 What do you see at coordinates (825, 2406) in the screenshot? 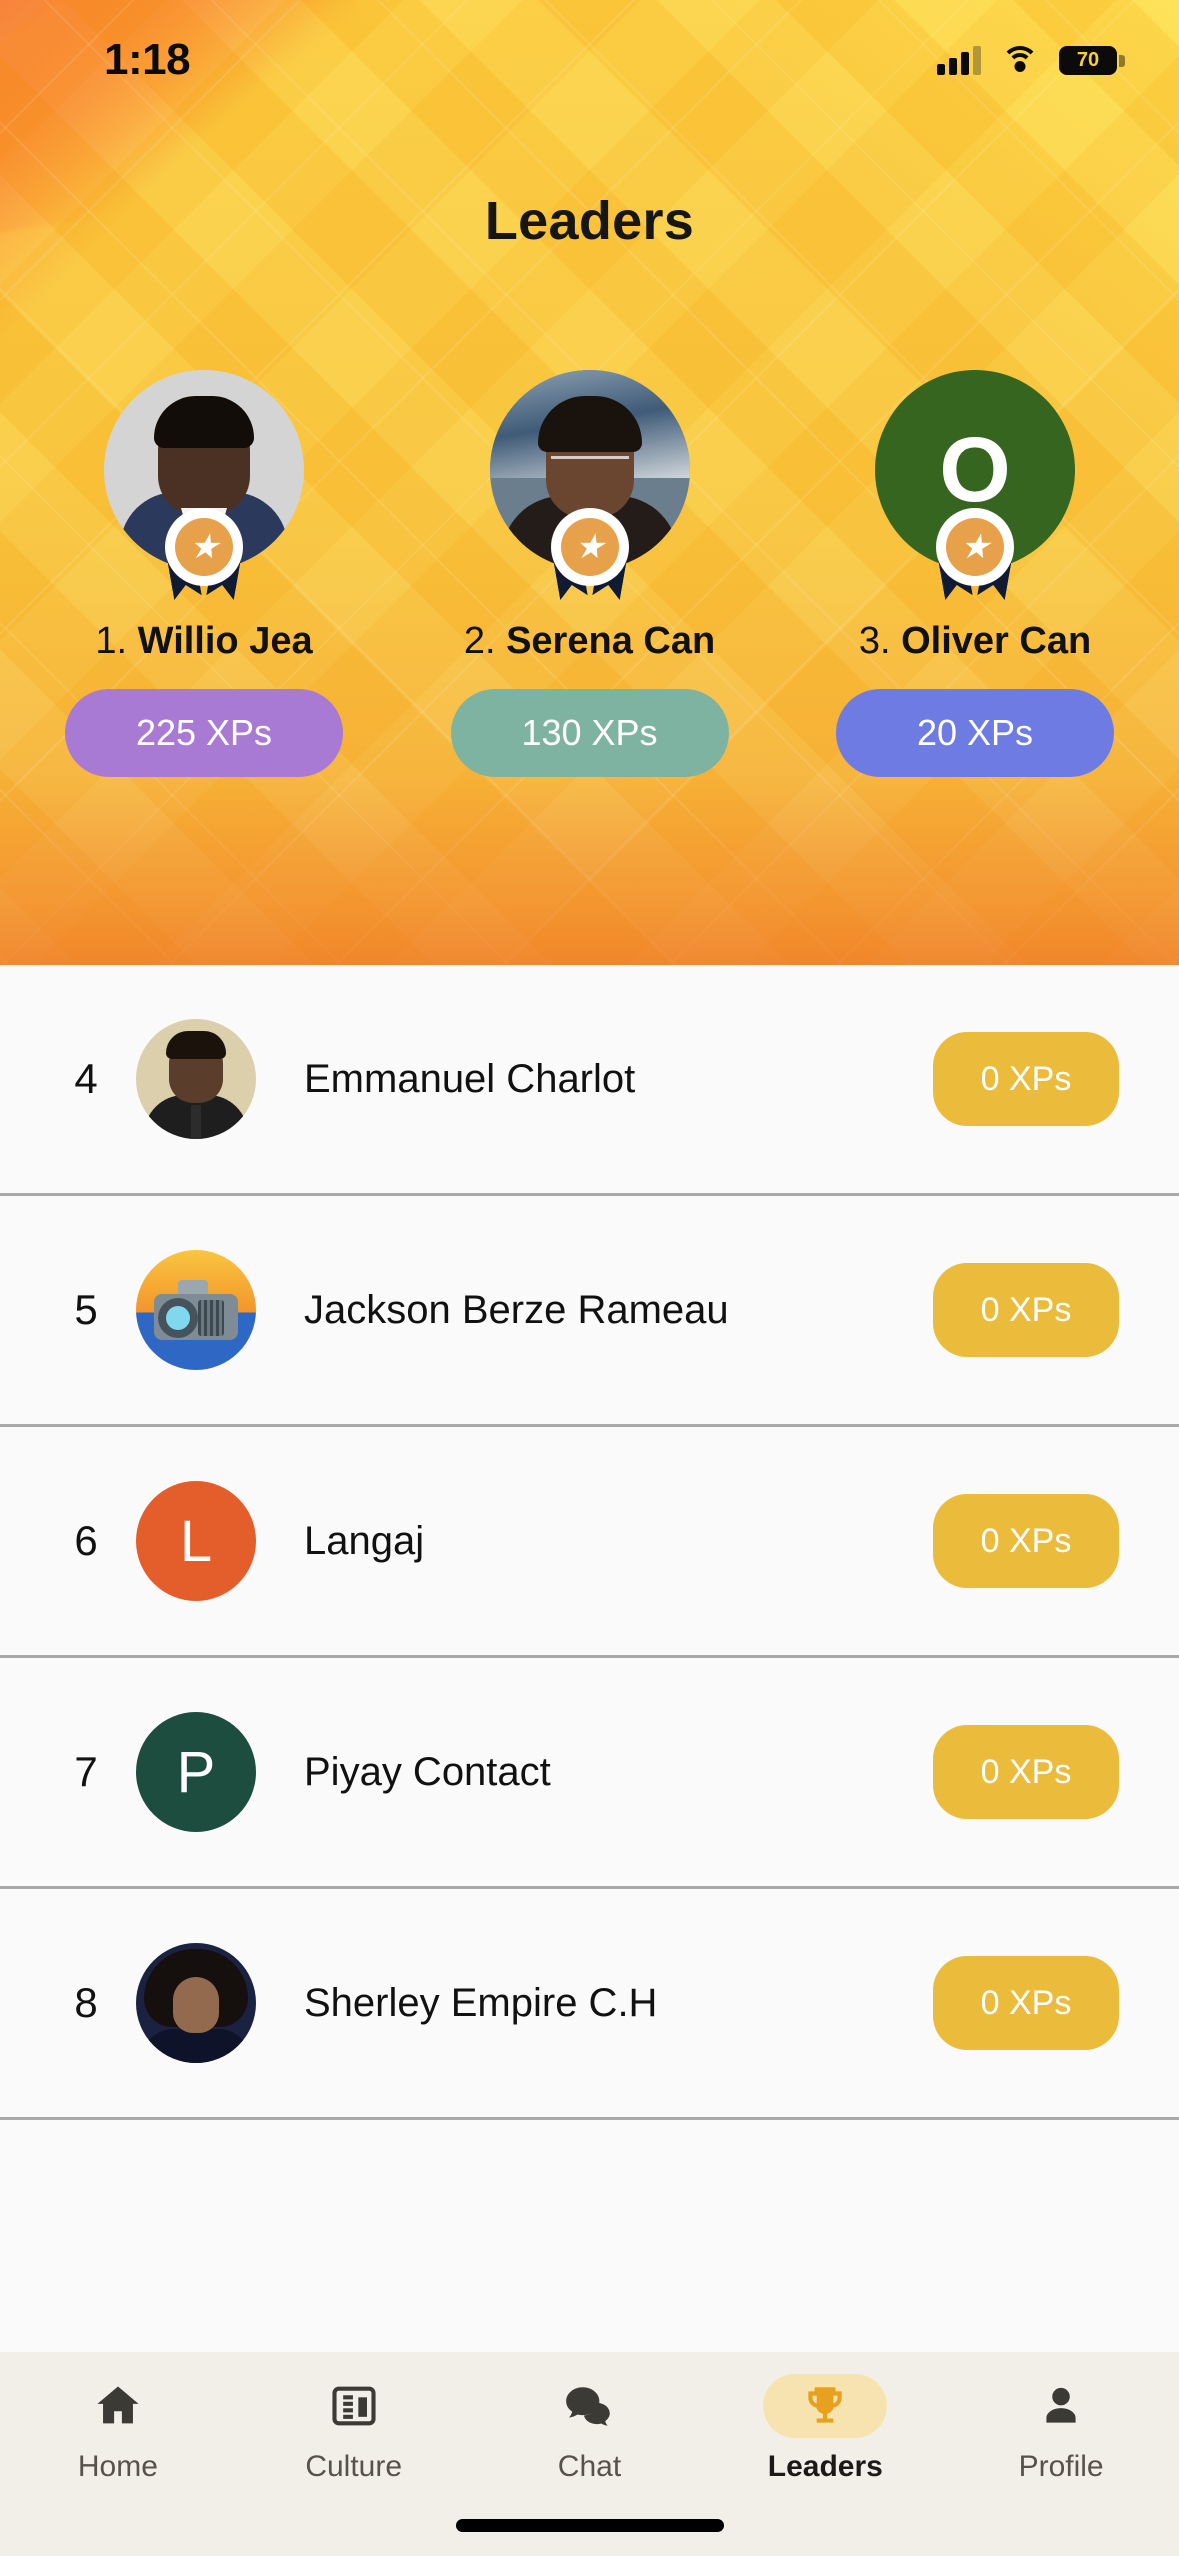
I see `trophy-icon` at bounding box center [825, 2406].